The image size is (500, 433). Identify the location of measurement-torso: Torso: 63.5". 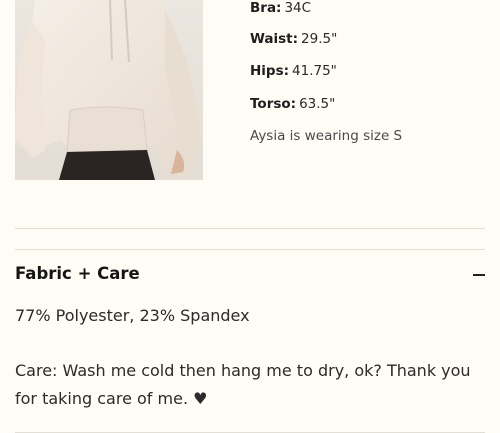
(292, 104).